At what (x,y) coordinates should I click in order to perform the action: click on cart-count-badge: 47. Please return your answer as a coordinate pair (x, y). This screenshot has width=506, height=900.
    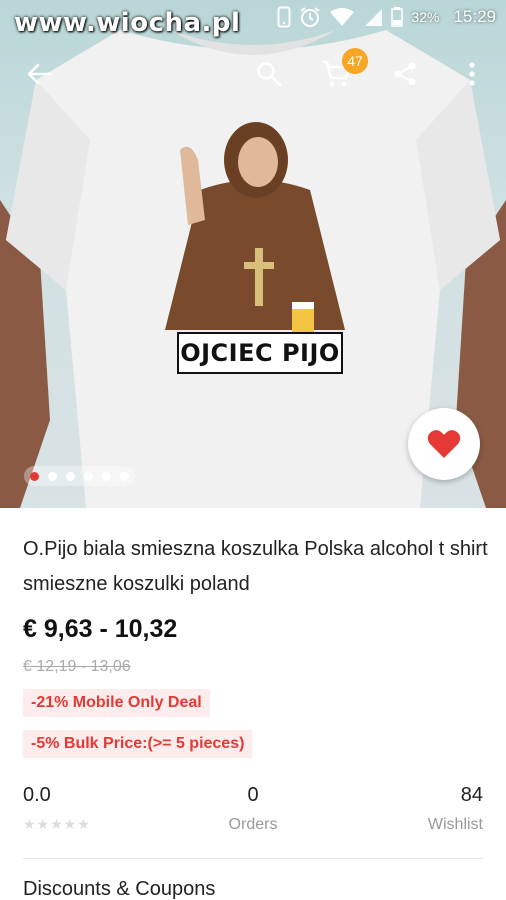
    Looking at the image, I should click on (355, 61).